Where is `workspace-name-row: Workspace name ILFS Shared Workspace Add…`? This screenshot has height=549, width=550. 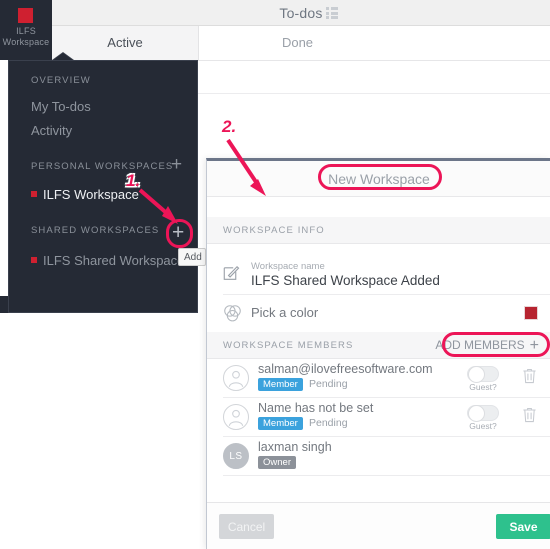 workspace-name-row: Workspace name ILFS Shared Workspace Add… is located at coordinates (378, 275).